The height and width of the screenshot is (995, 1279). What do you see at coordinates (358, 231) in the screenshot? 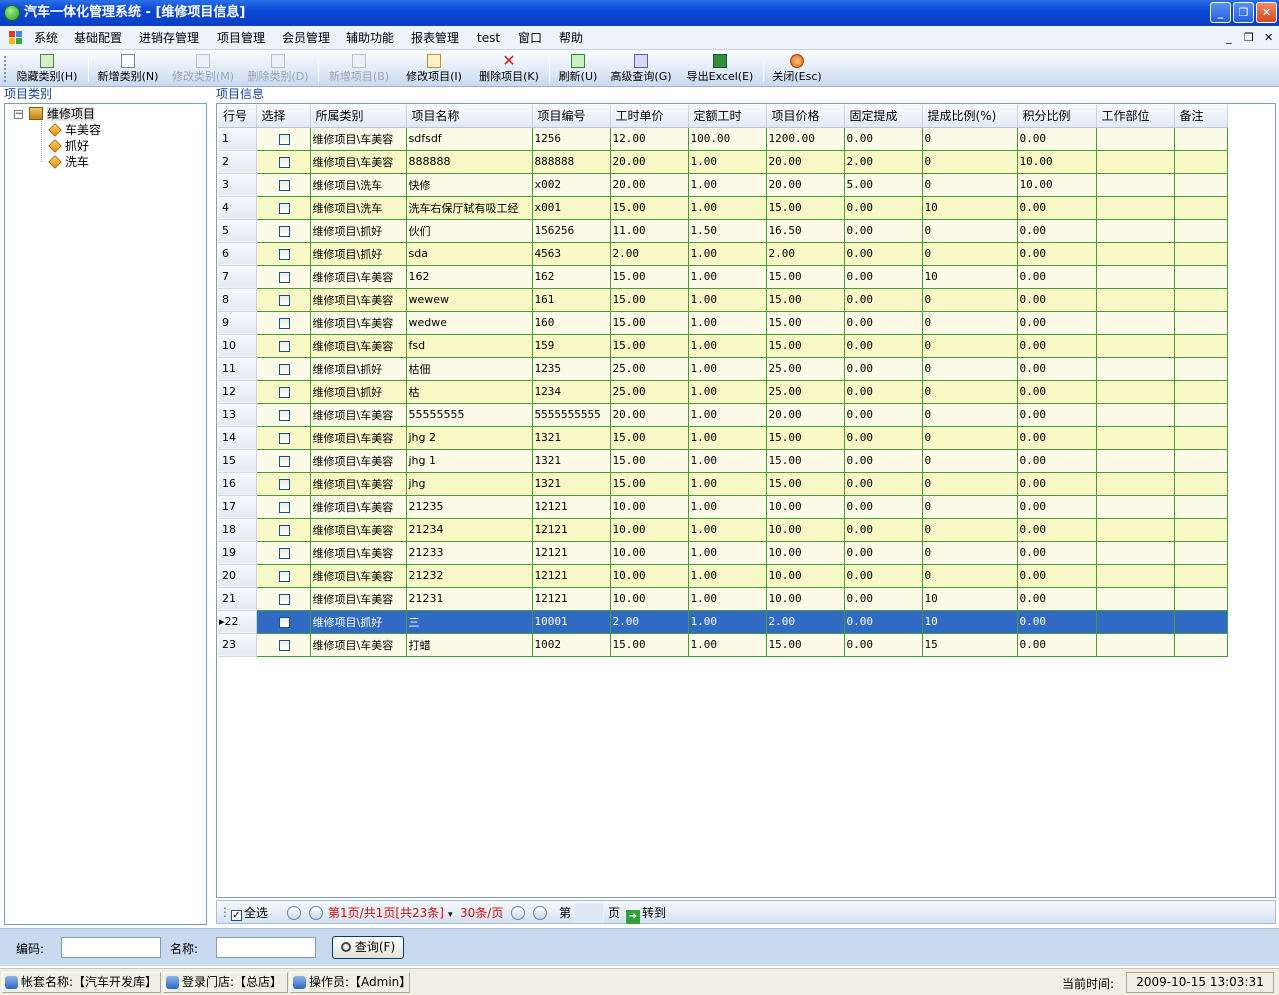
I see `cell-2: 维修项目\抓好` at bounding box center [358, 231].